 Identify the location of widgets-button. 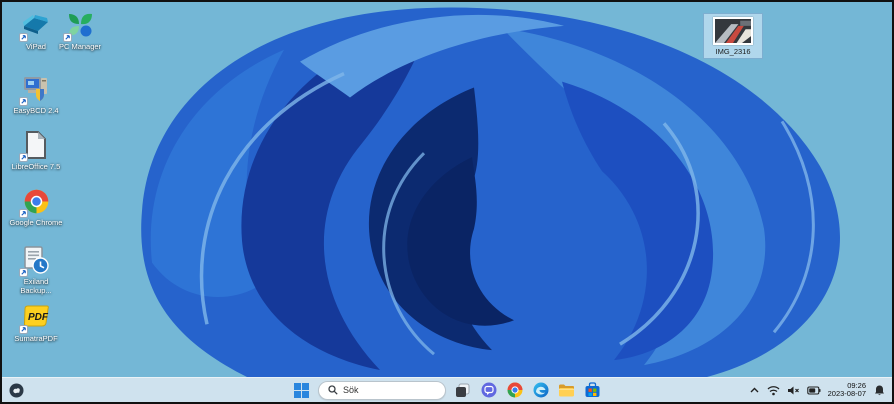
(16, 390).